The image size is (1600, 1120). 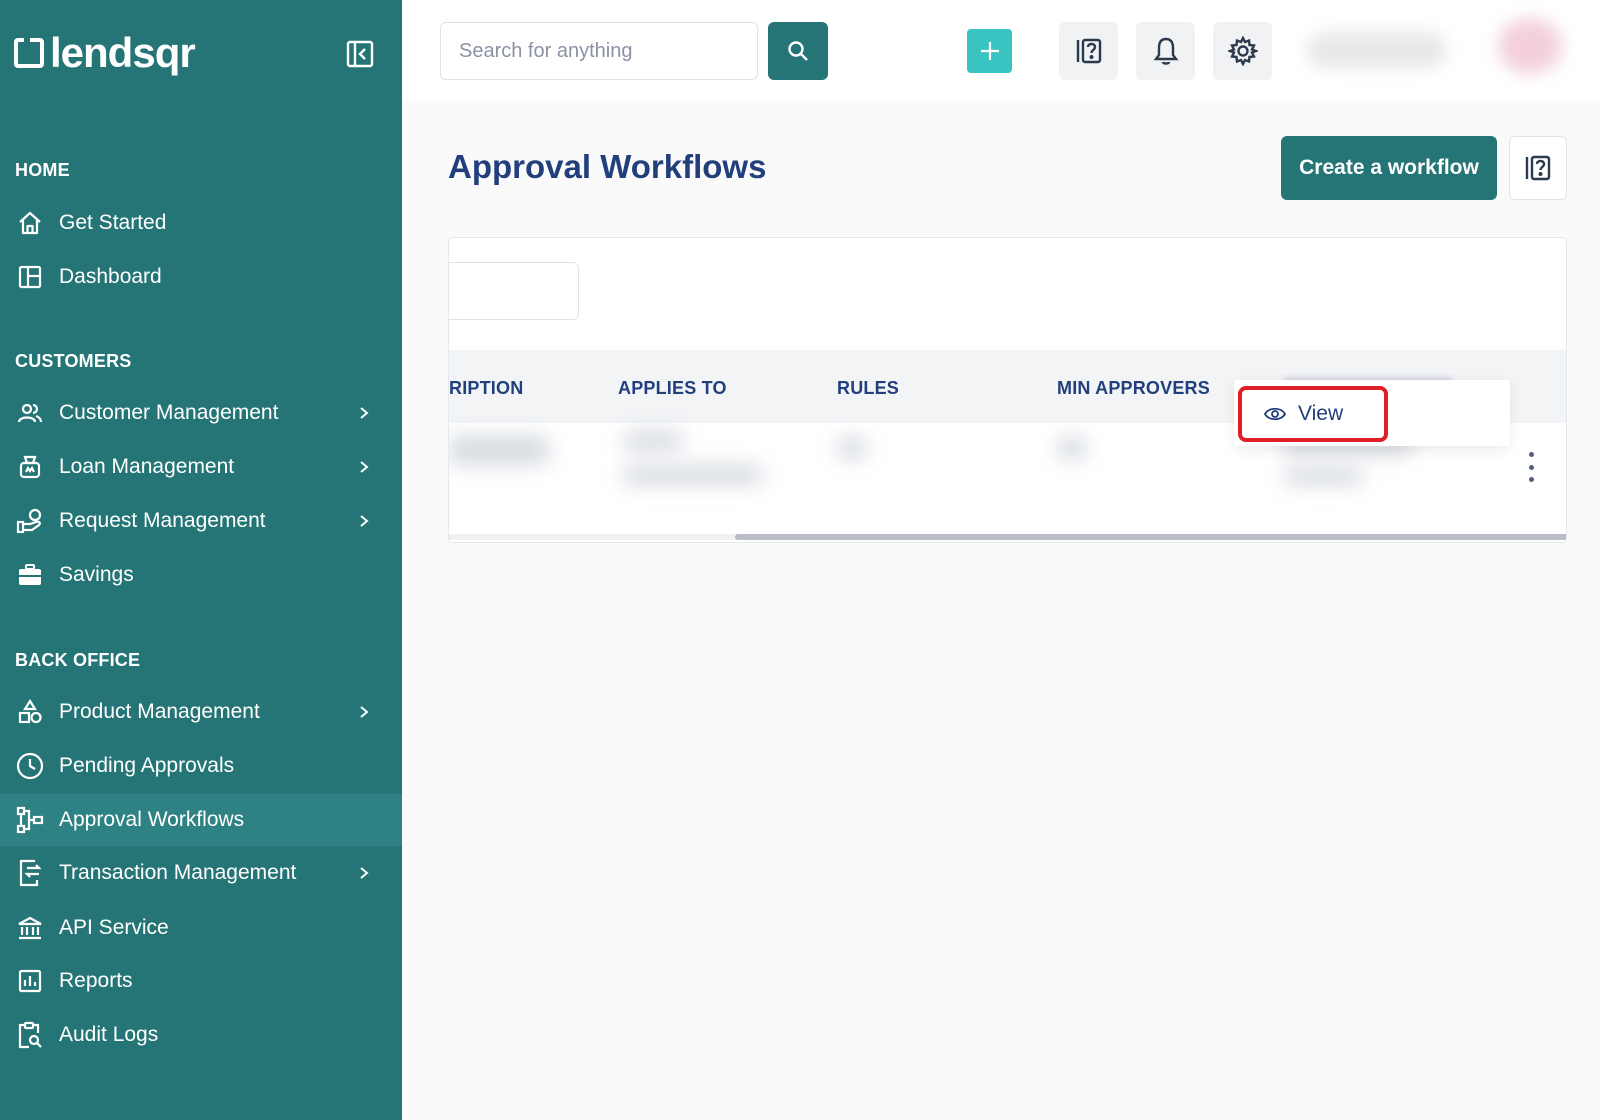 What do you see at coordinates (30, 521) in the screenshot?
I see `request-icon` at bounding box center [30, 521].